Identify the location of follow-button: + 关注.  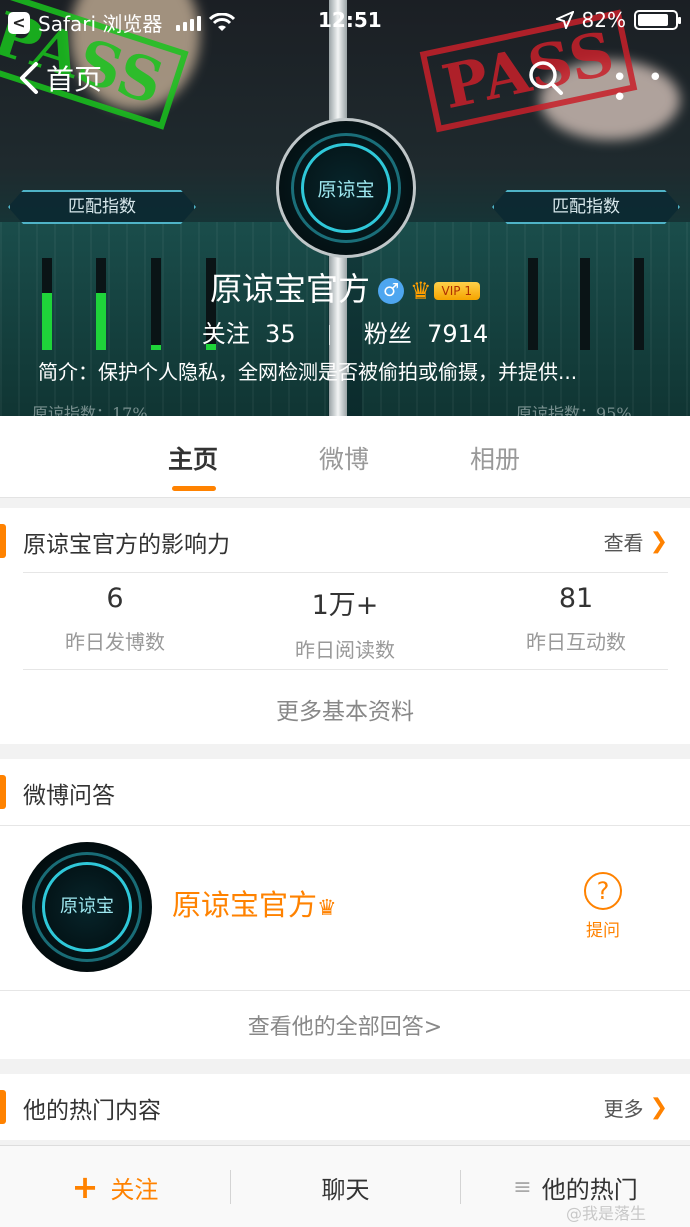
(115, 1186).